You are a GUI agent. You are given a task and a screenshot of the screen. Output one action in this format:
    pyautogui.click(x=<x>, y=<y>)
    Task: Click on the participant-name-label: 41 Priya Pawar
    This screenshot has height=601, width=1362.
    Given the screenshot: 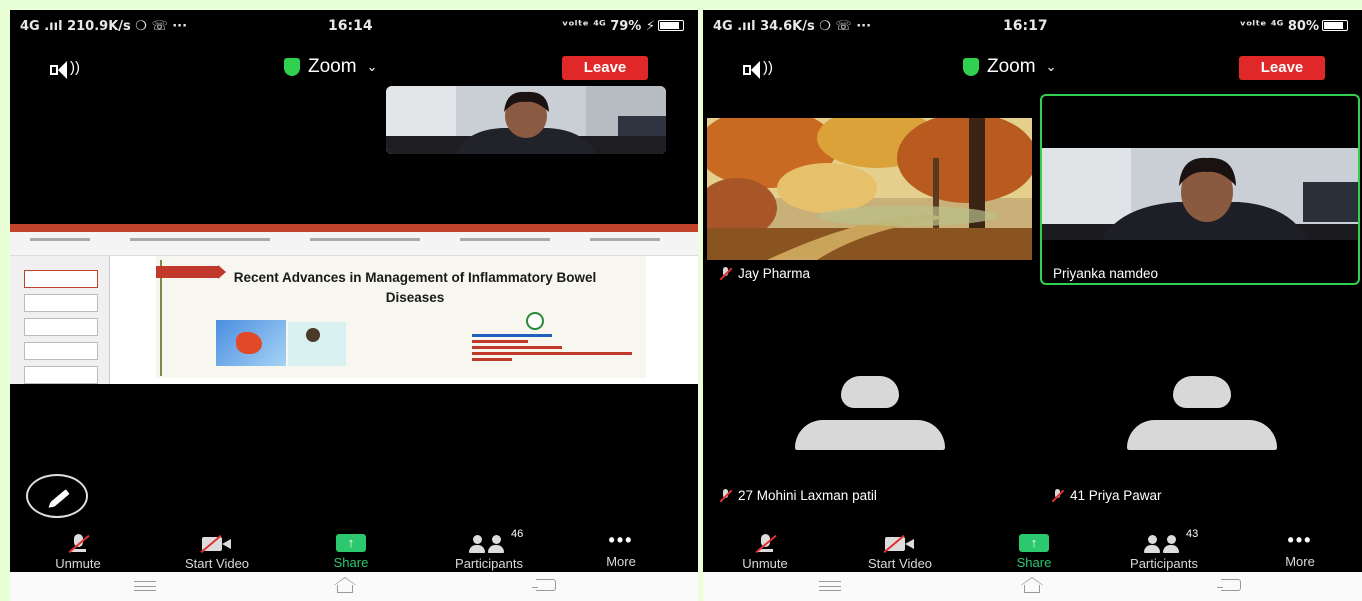 What is the action you would take?
    pyautogui.click(x=1106, y=495)
    